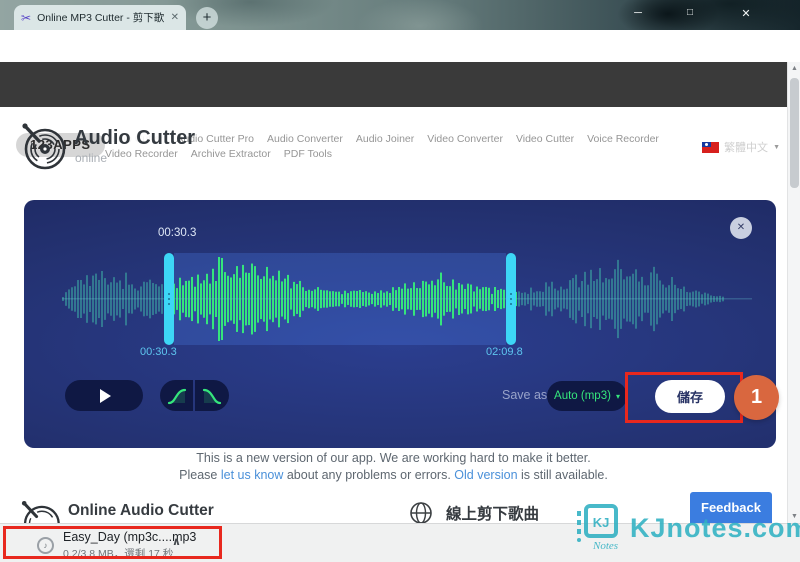 The width and height of the screenshot is (800, 562). I want to click on save-button: 儲存, so click(690, 396).